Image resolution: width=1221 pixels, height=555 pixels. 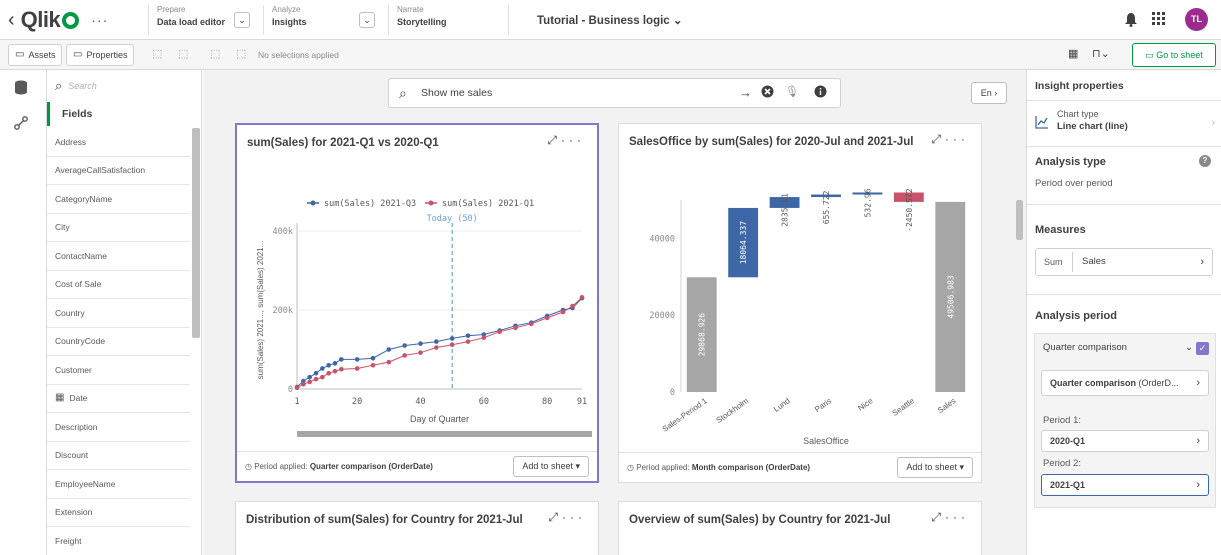 What do you see at coordinates (40, 19) in the screenshot?
I see `brand-text: Qlik` at bounding box center [40, 19].